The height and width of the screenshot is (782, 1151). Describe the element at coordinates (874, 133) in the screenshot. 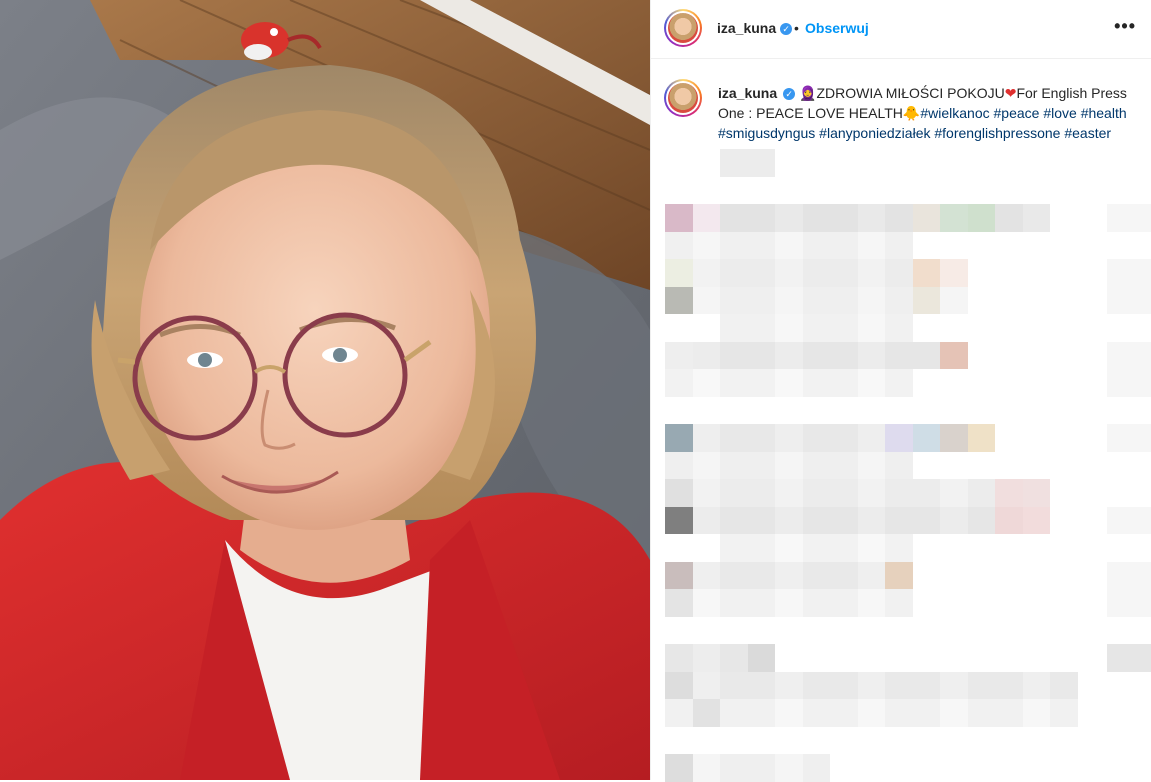

I see `hashtag: #lanyponiedziałek` at that location.